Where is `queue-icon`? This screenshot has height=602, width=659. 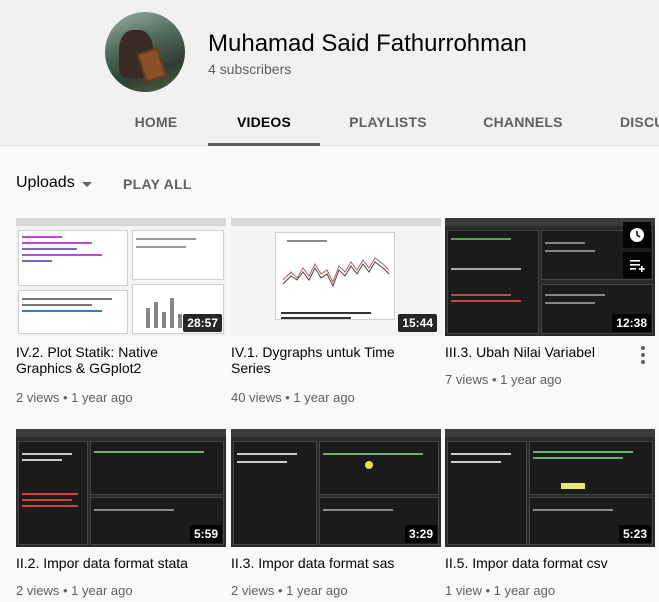
queue-icon is located at coordinates (637, 265).